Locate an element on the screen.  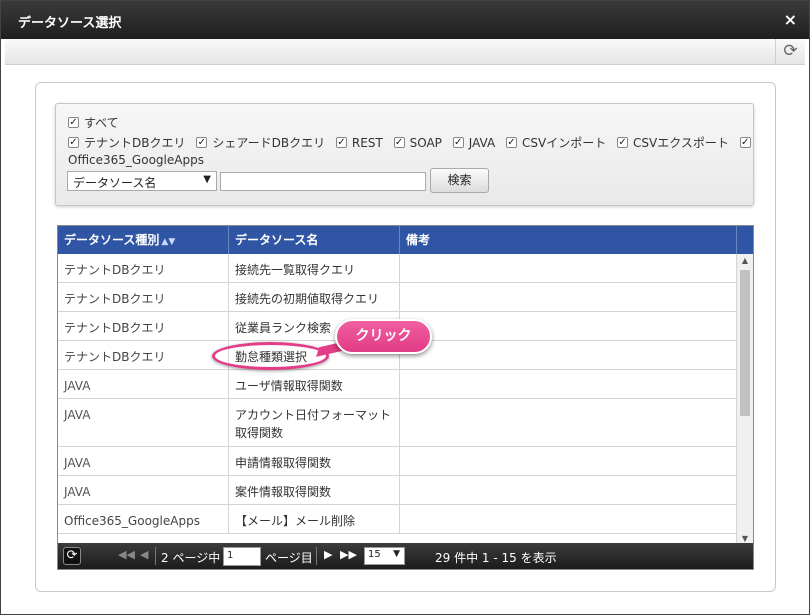
table-row: JAVA ユーザ情報取得関数 is located at coordinates (397, 384).